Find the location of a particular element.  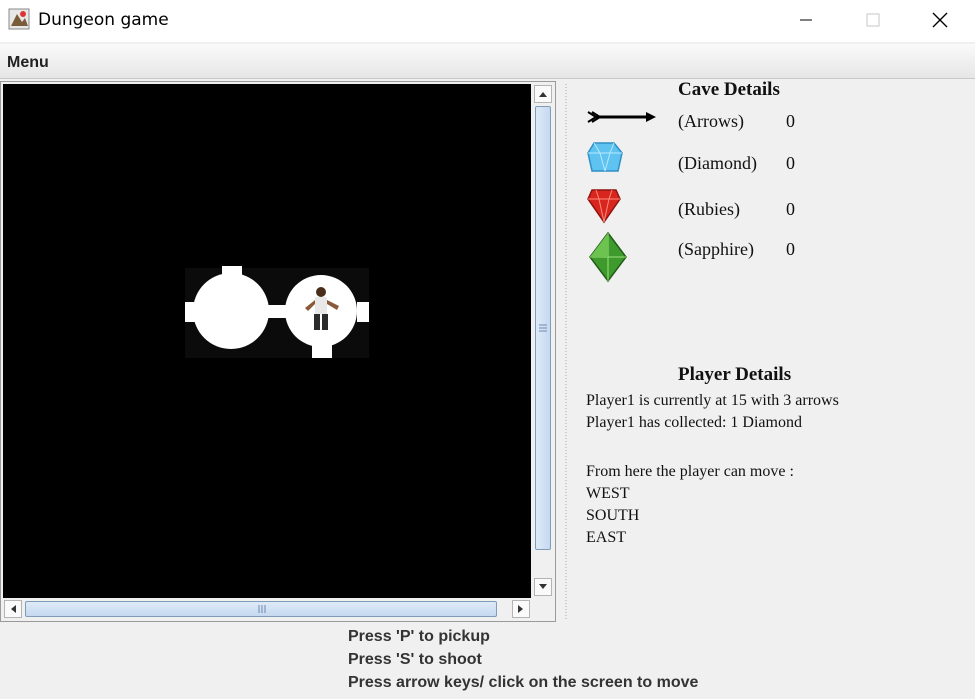

minimize-icon is located at coordinates (806, 20).